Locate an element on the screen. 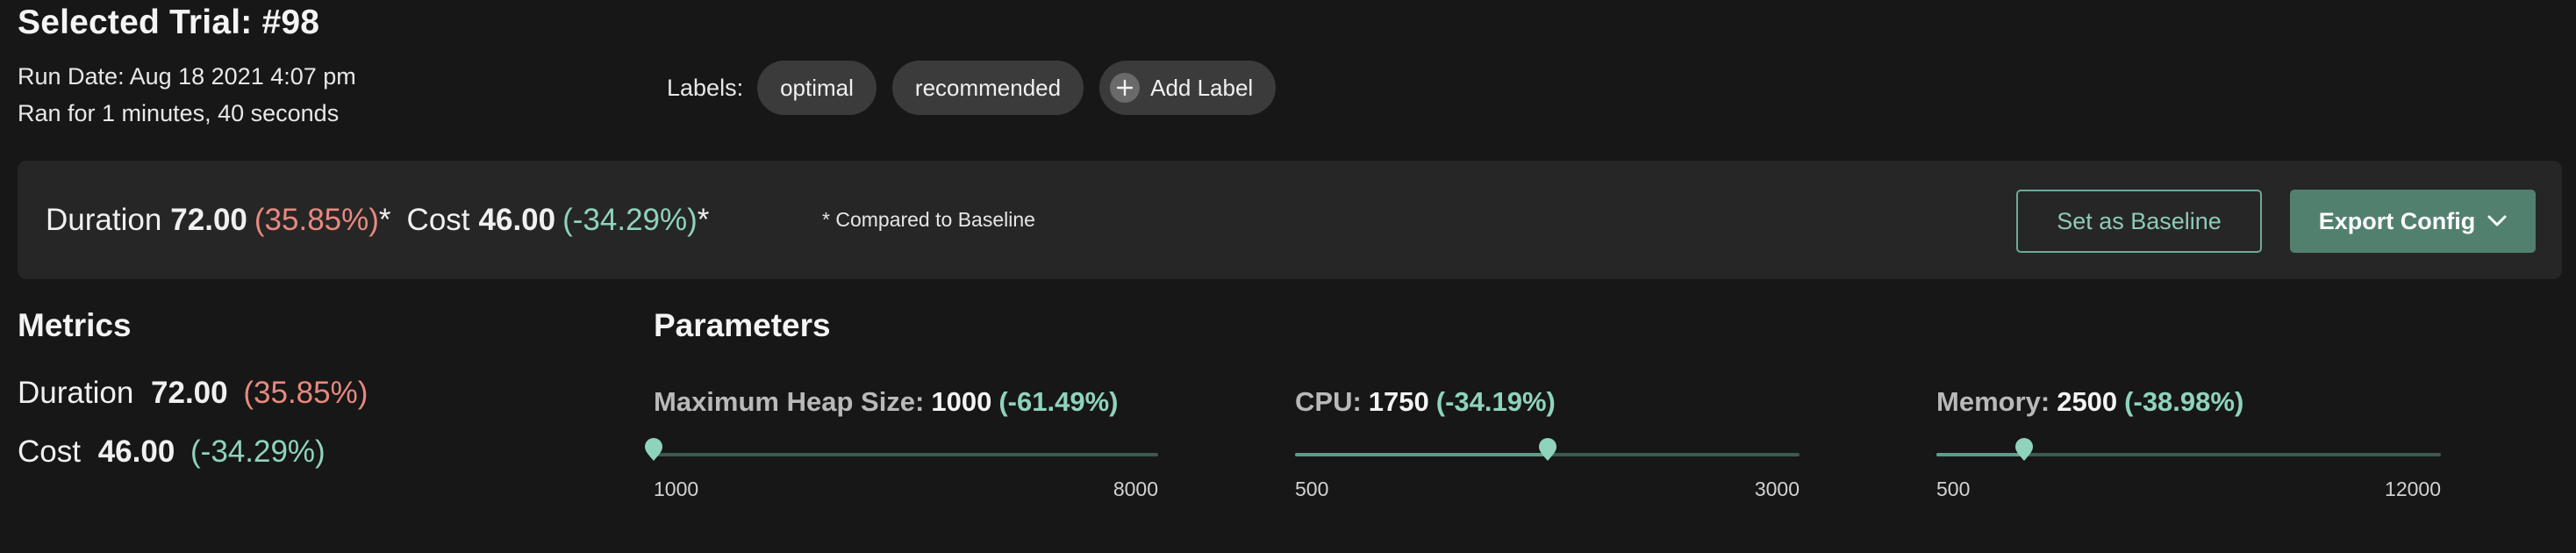  metric-cost-change: (-34.29%) is located at coordinates (258, 451).